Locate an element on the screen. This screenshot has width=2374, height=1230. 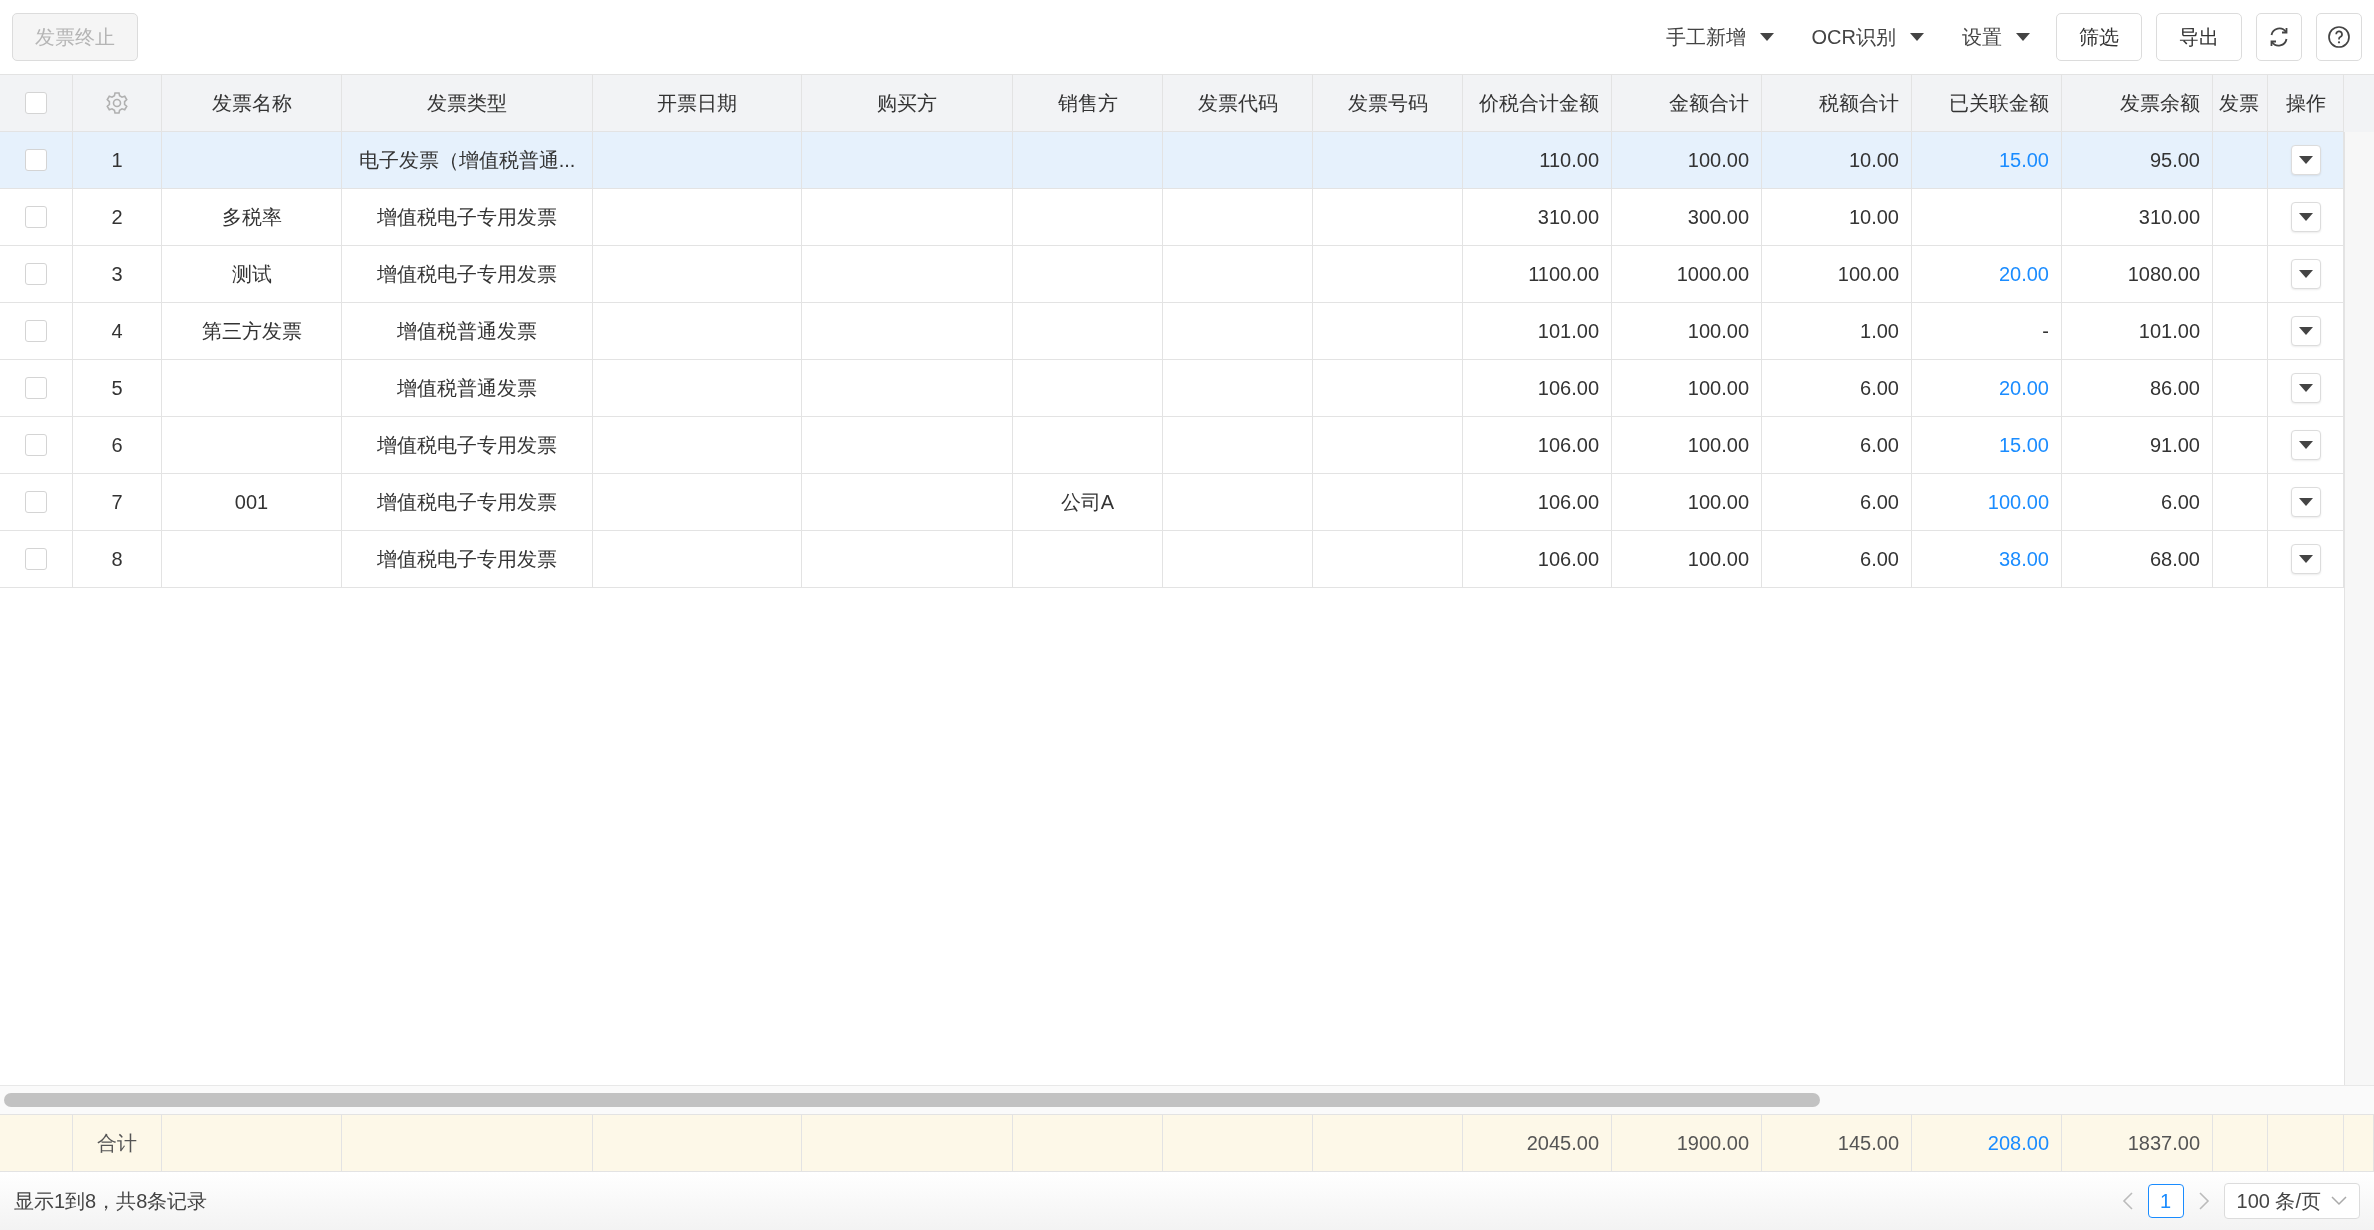
next-page-icon is located at coordinates (2203, 1201).